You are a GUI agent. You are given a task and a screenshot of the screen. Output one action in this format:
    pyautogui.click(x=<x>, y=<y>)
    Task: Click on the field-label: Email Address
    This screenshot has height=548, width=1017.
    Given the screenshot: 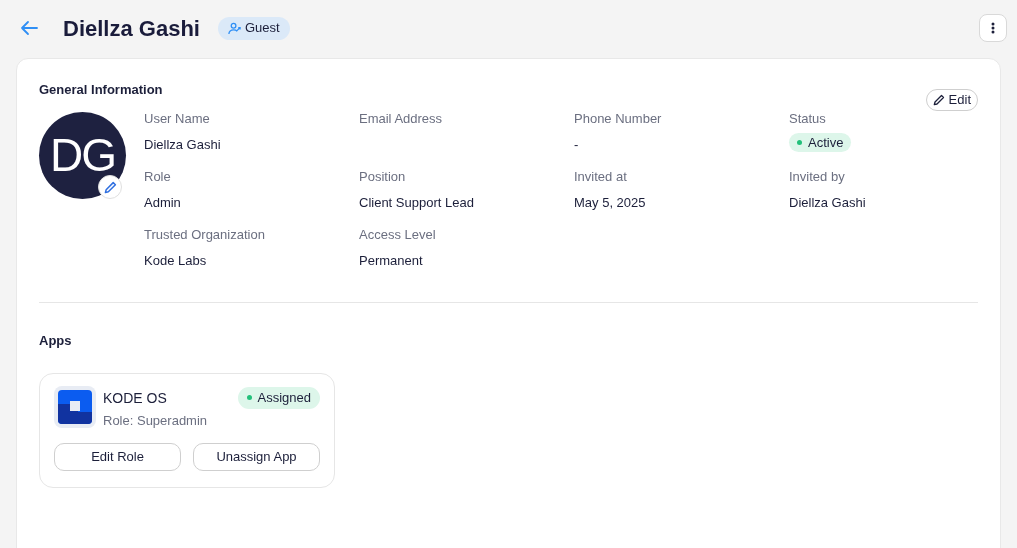 What is the action you would take?
    pyautogui.click(x=401, y=119)
    